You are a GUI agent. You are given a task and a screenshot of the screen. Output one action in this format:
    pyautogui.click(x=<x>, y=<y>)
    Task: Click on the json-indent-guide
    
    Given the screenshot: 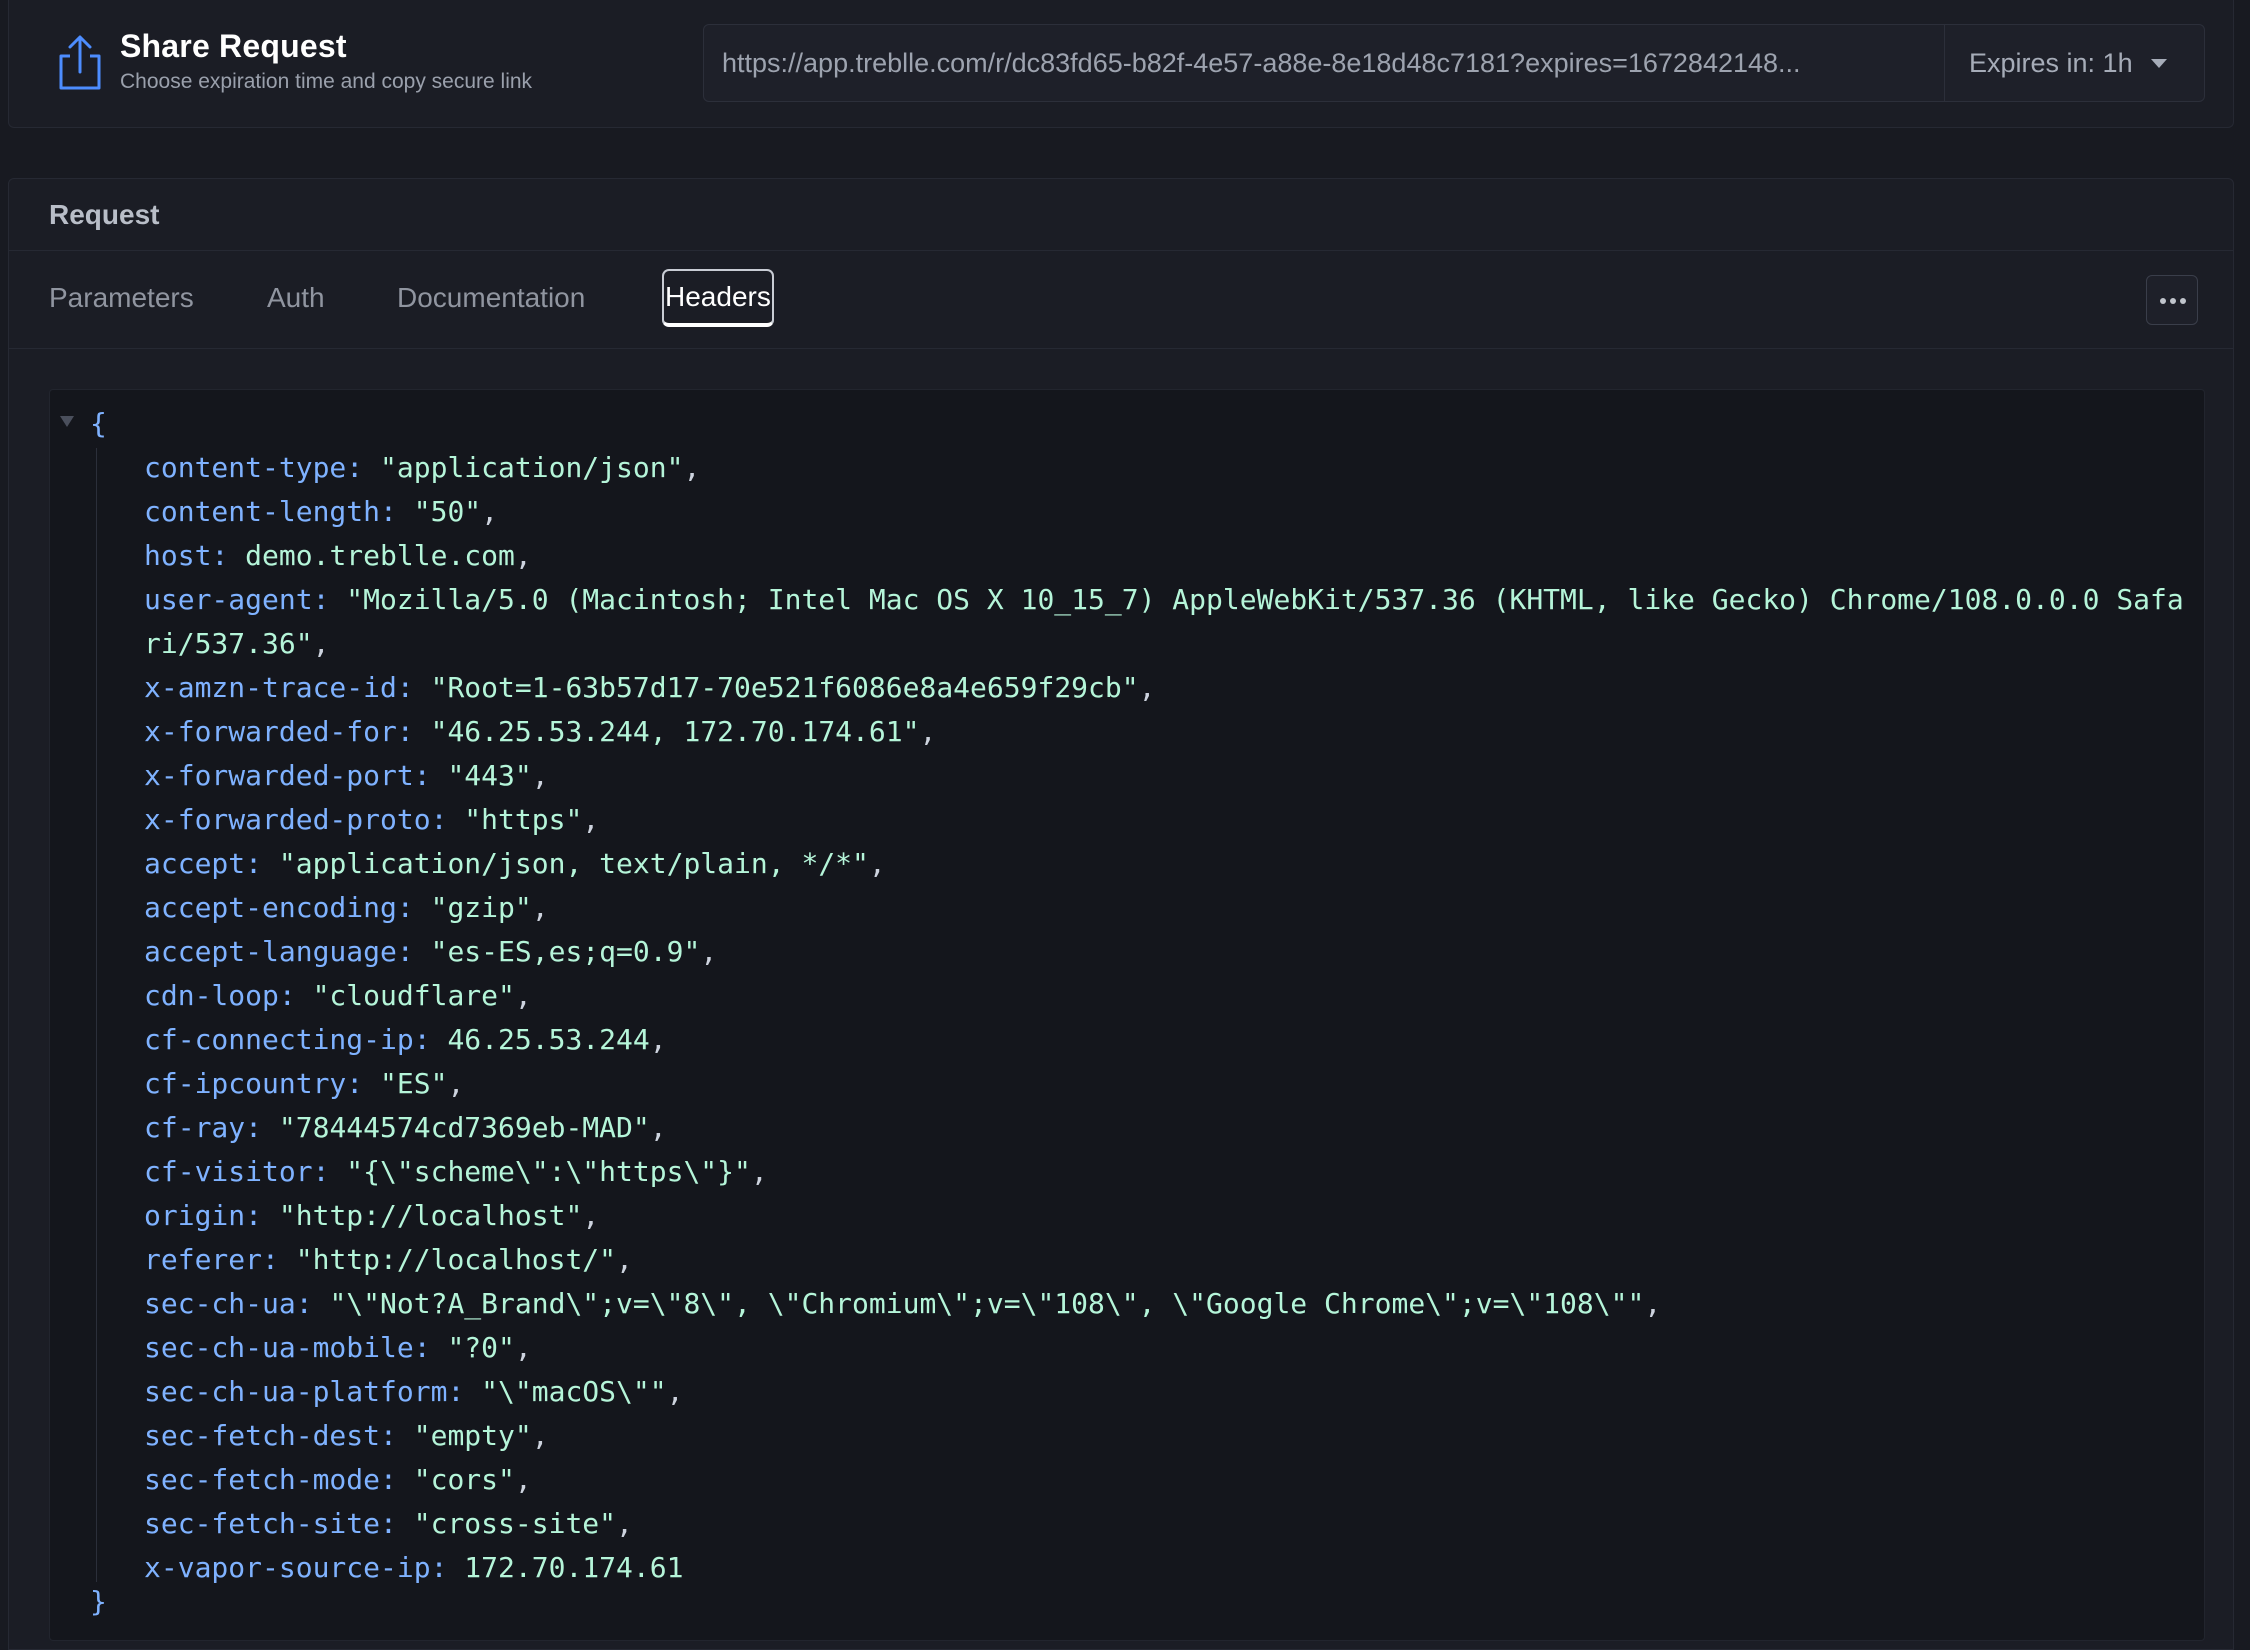 What is the action you would take?
    pyautogui.click(x=96, y=1015)
    